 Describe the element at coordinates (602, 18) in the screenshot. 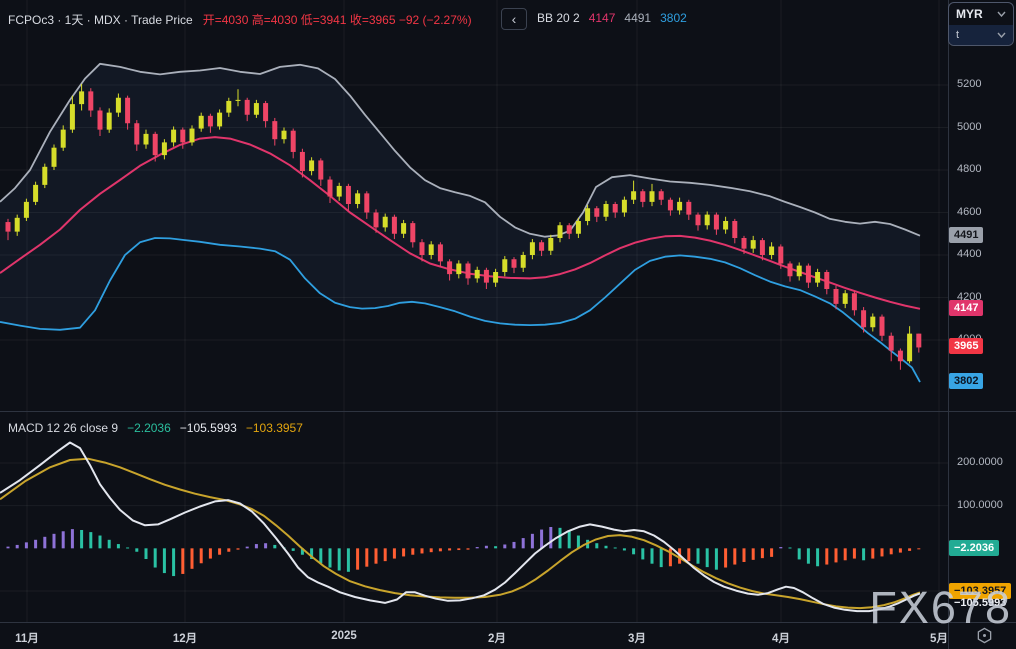

I see `bb-basis-value: 4147` at that location.